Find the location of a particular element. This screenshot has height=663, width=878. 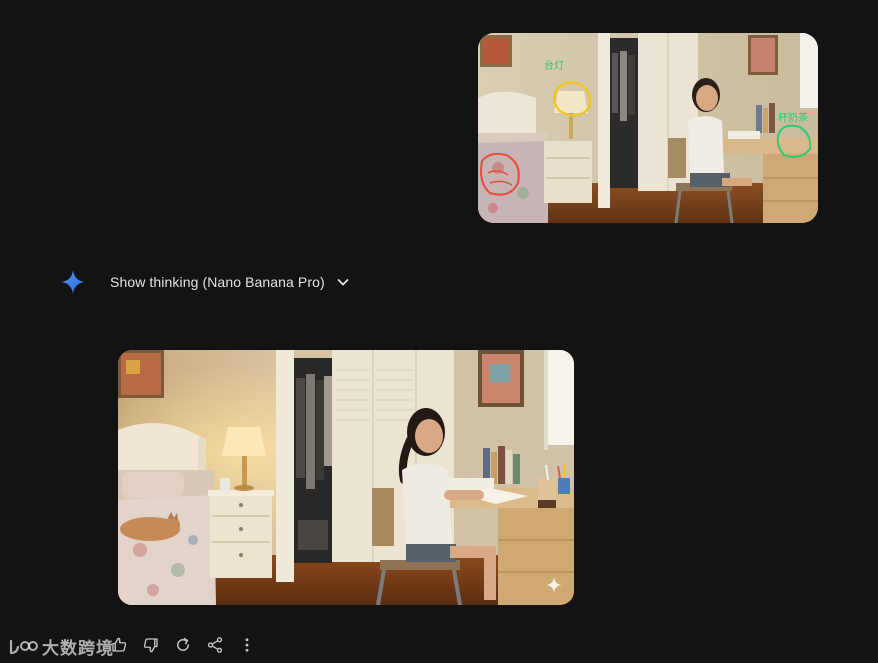

regenerate-icon is located at coordinates (183, 644).